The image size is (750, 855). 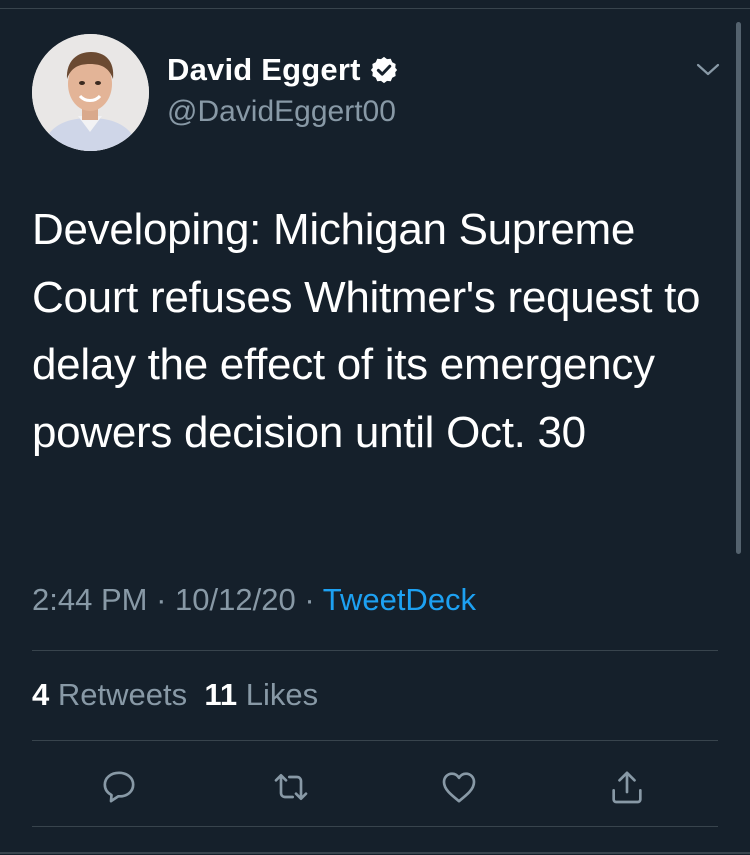 I want to click on bottom-divider, so click(x=375, y=853).